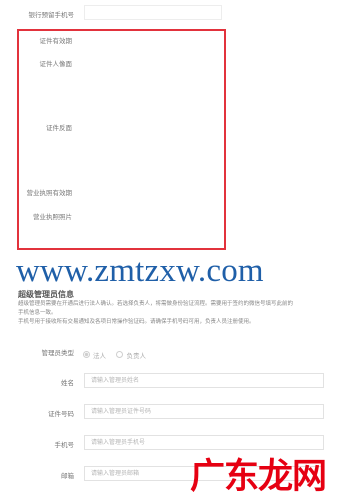 This screenshot has height=499, width=341. Describe the element at coordinates (46, 294) in the screenshot. I see `admin-section-title: 超级管理员信息` at that location.